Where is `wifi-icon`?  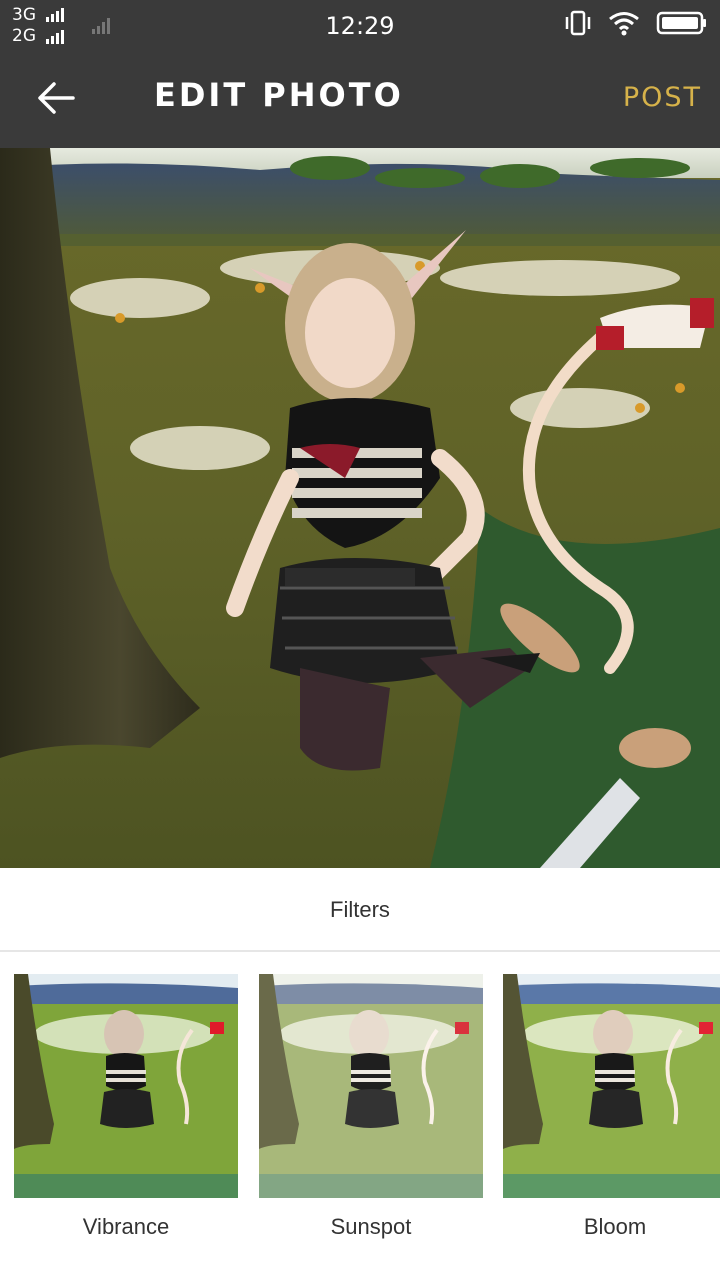 wifi-icon is located at coordinates (624, 24).